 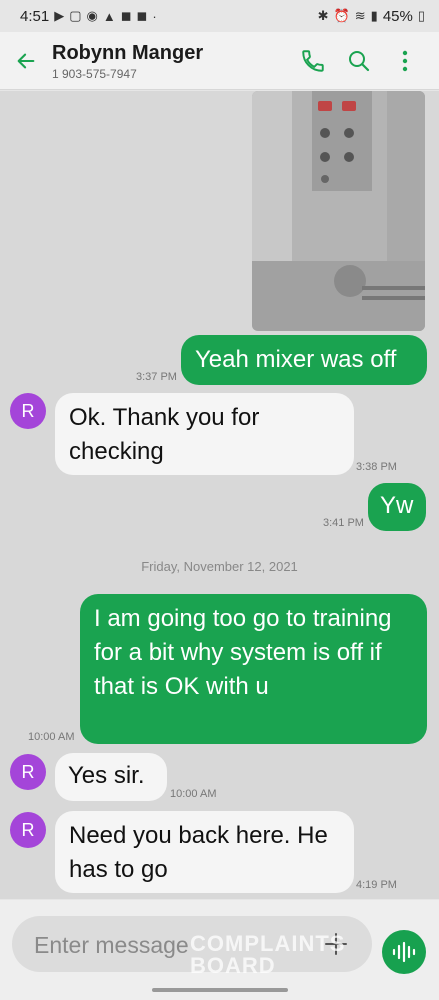 What do you see at coordinates (219, 566) in the screenshot?
I see `date-separator: Friday, November 12, 2021` at bounding box center [219, 566].